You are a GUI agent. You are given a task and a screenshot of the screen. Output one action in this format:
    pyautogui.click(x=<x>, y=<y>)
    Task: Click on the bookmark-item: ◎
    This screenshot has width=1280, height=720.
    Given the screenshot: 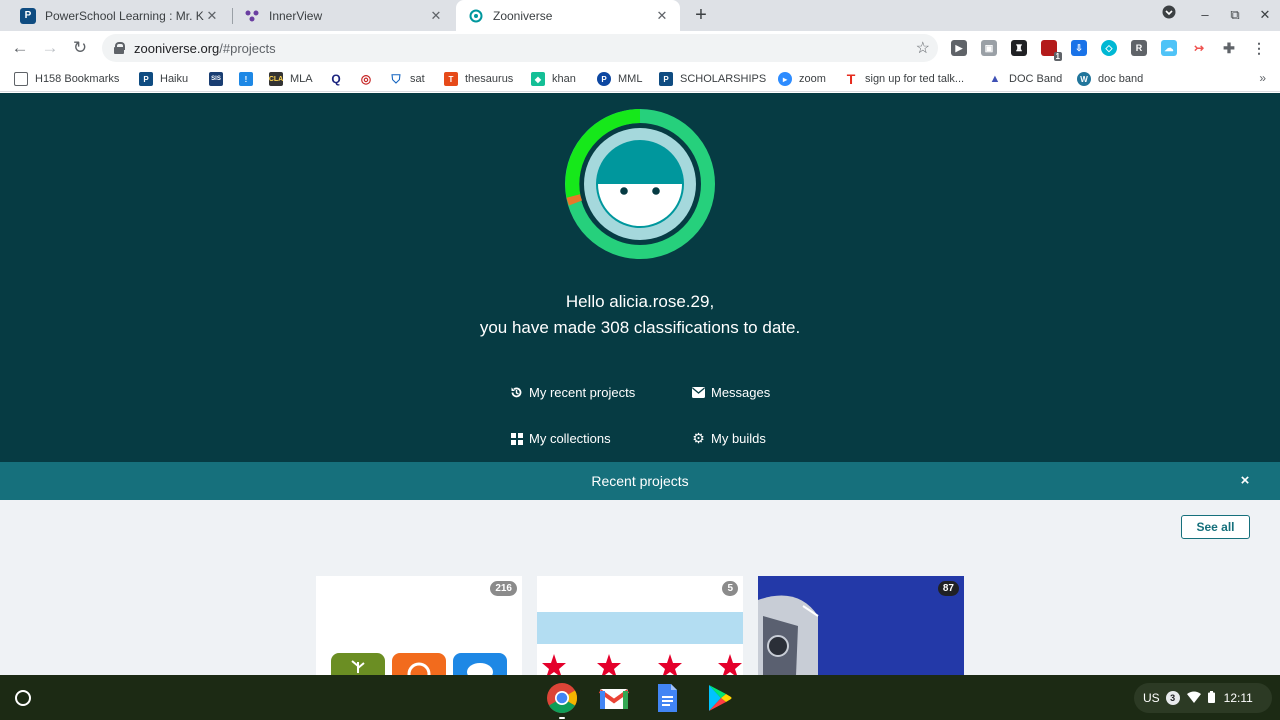 What is the action you would take?
    pyautogui.click(x=369, y=79)
    